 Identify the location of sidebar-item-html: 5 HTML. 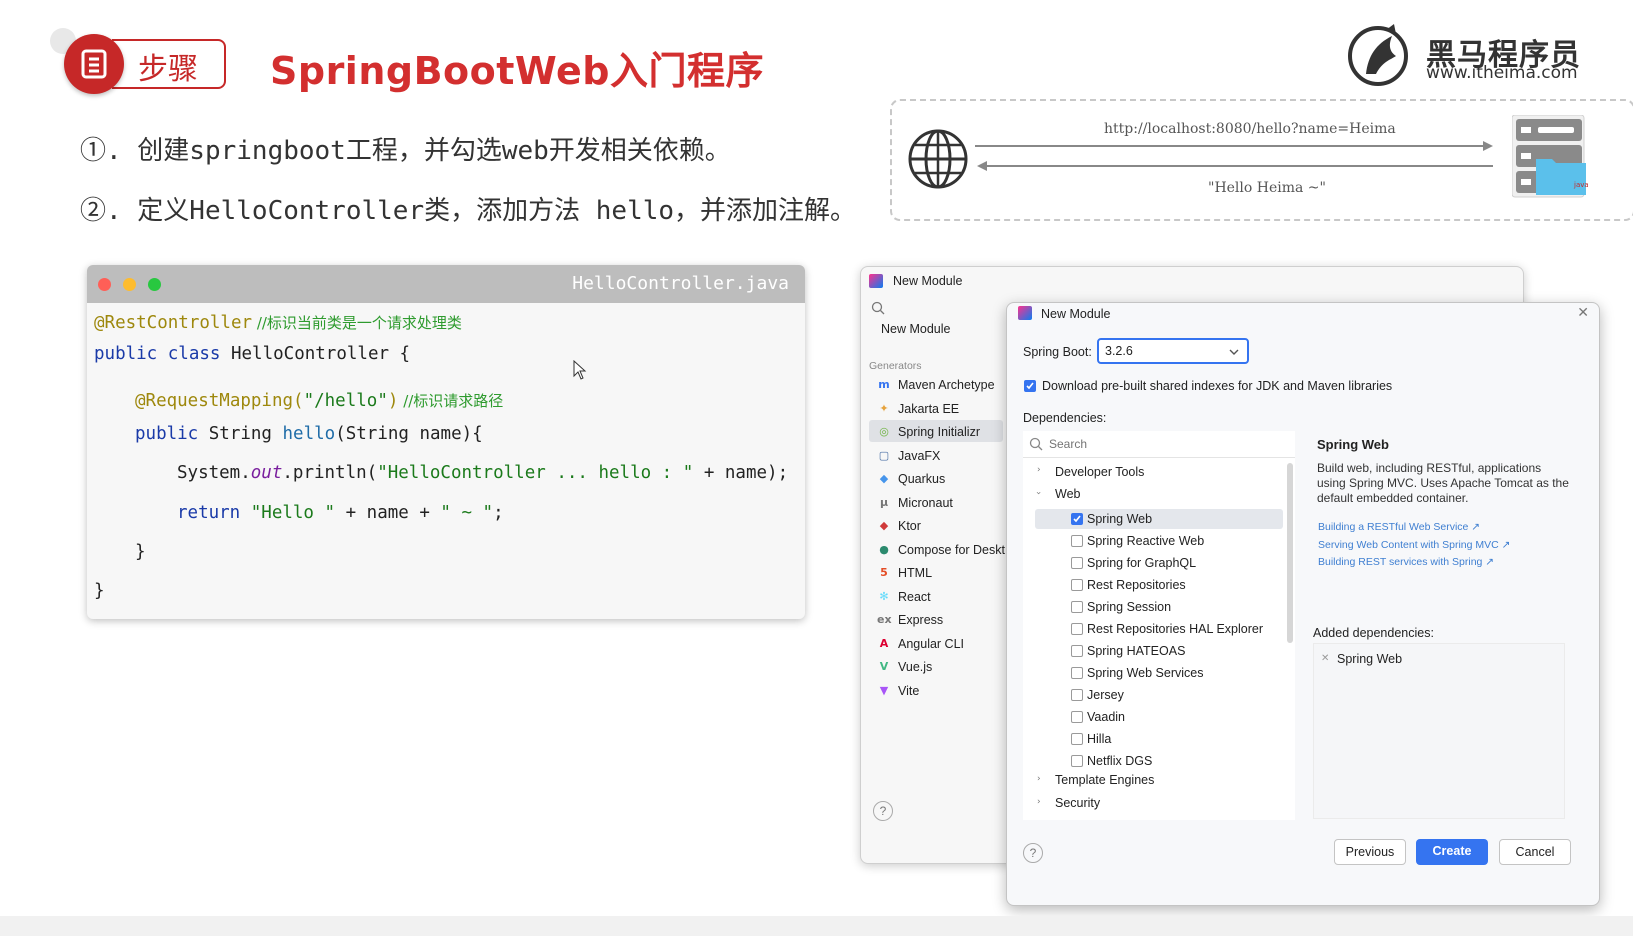
(947, 575).